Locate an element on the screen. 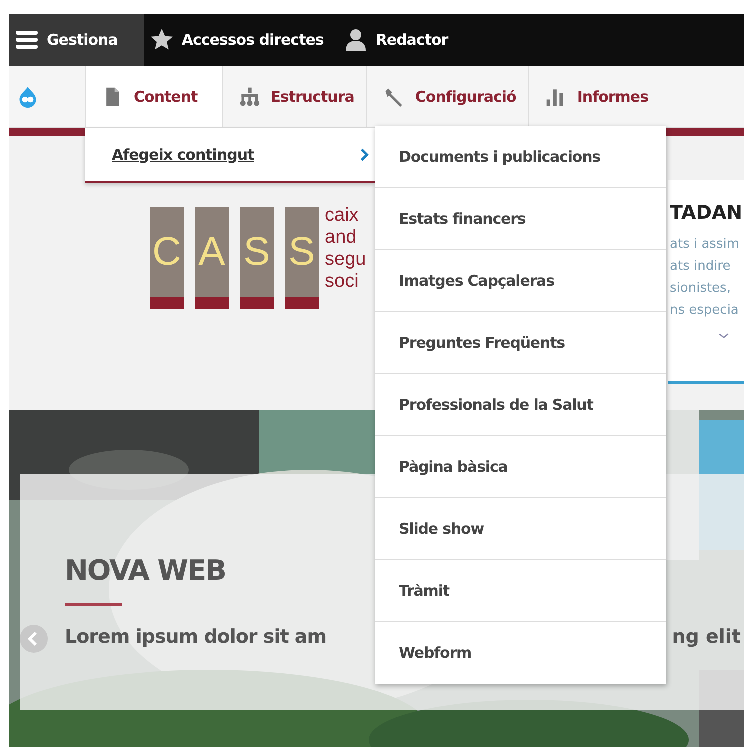 The image size is (744, 747). menu-item: Estats financers is located at coordinates (520, 219).